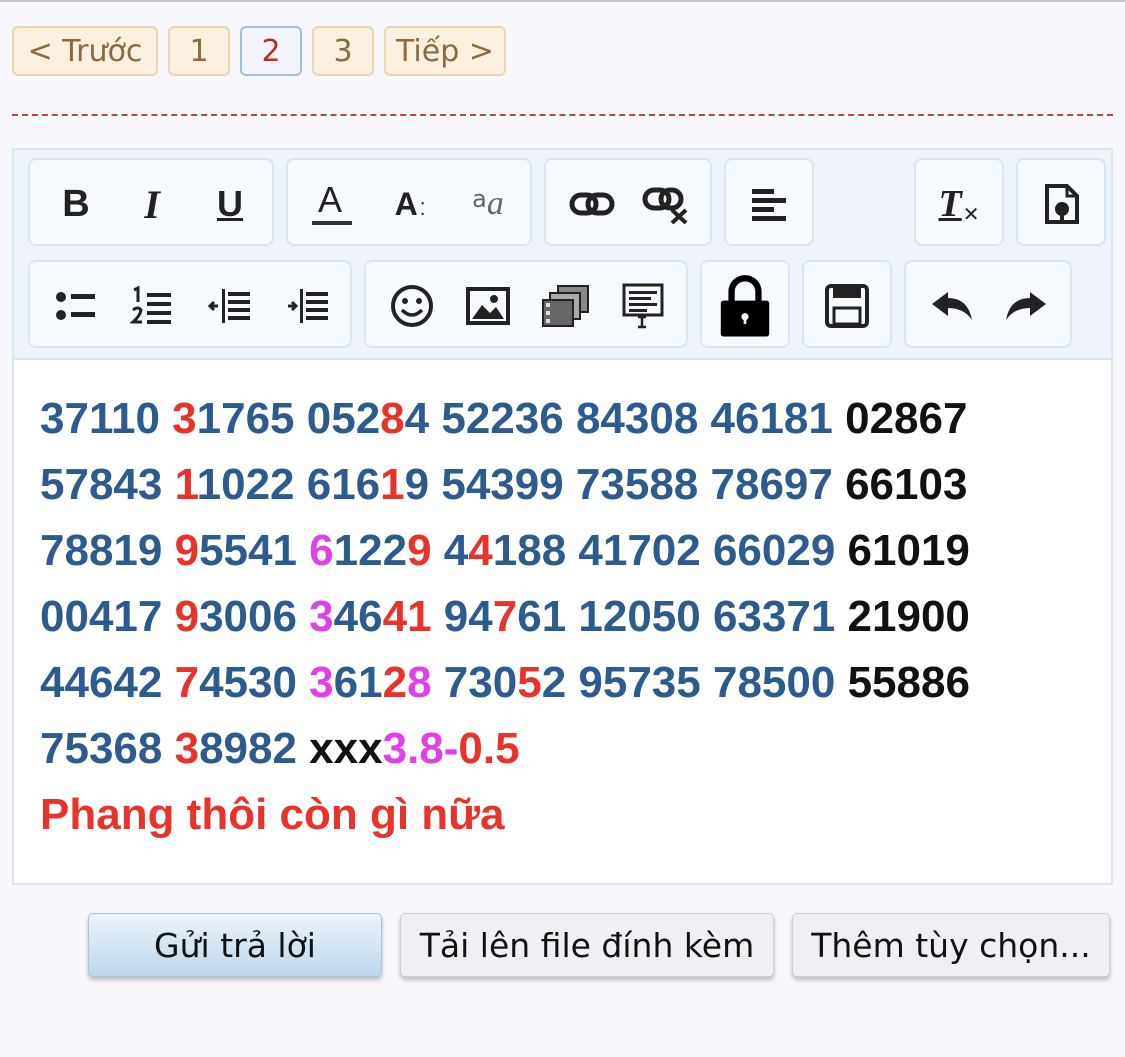 The image size is (1125, 1057). Describe the element at coordinates (445, 51) in the screenshot. I see `next-page-button: Tiếp >` at that location.